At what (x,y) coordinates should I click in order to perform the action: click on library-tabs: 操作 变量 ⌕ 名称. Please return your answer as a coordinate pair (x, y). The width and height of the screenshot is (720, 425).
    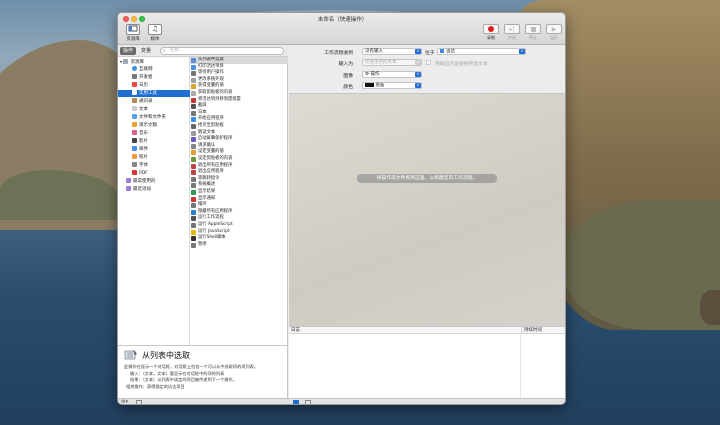
    Looking at the image, I should click on (203, 51).